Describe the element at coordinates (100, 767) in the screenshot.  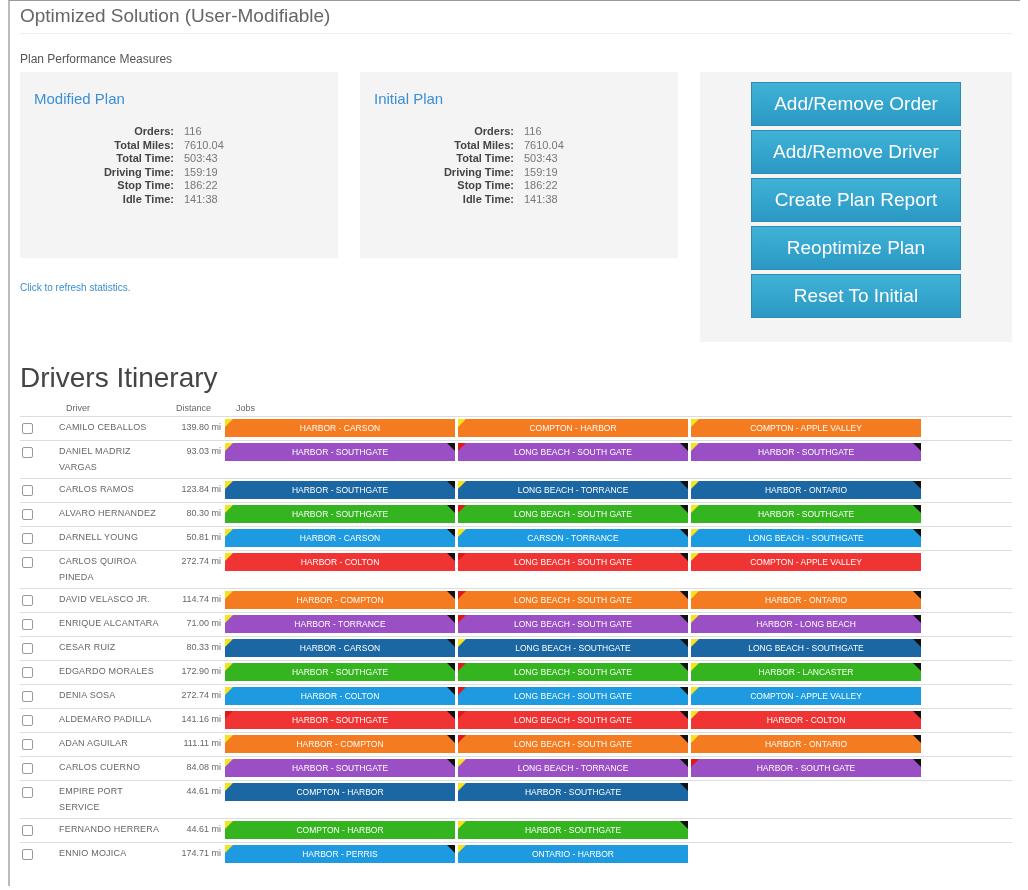
I see `driver-name: CARLOS CUERNO` at that location.